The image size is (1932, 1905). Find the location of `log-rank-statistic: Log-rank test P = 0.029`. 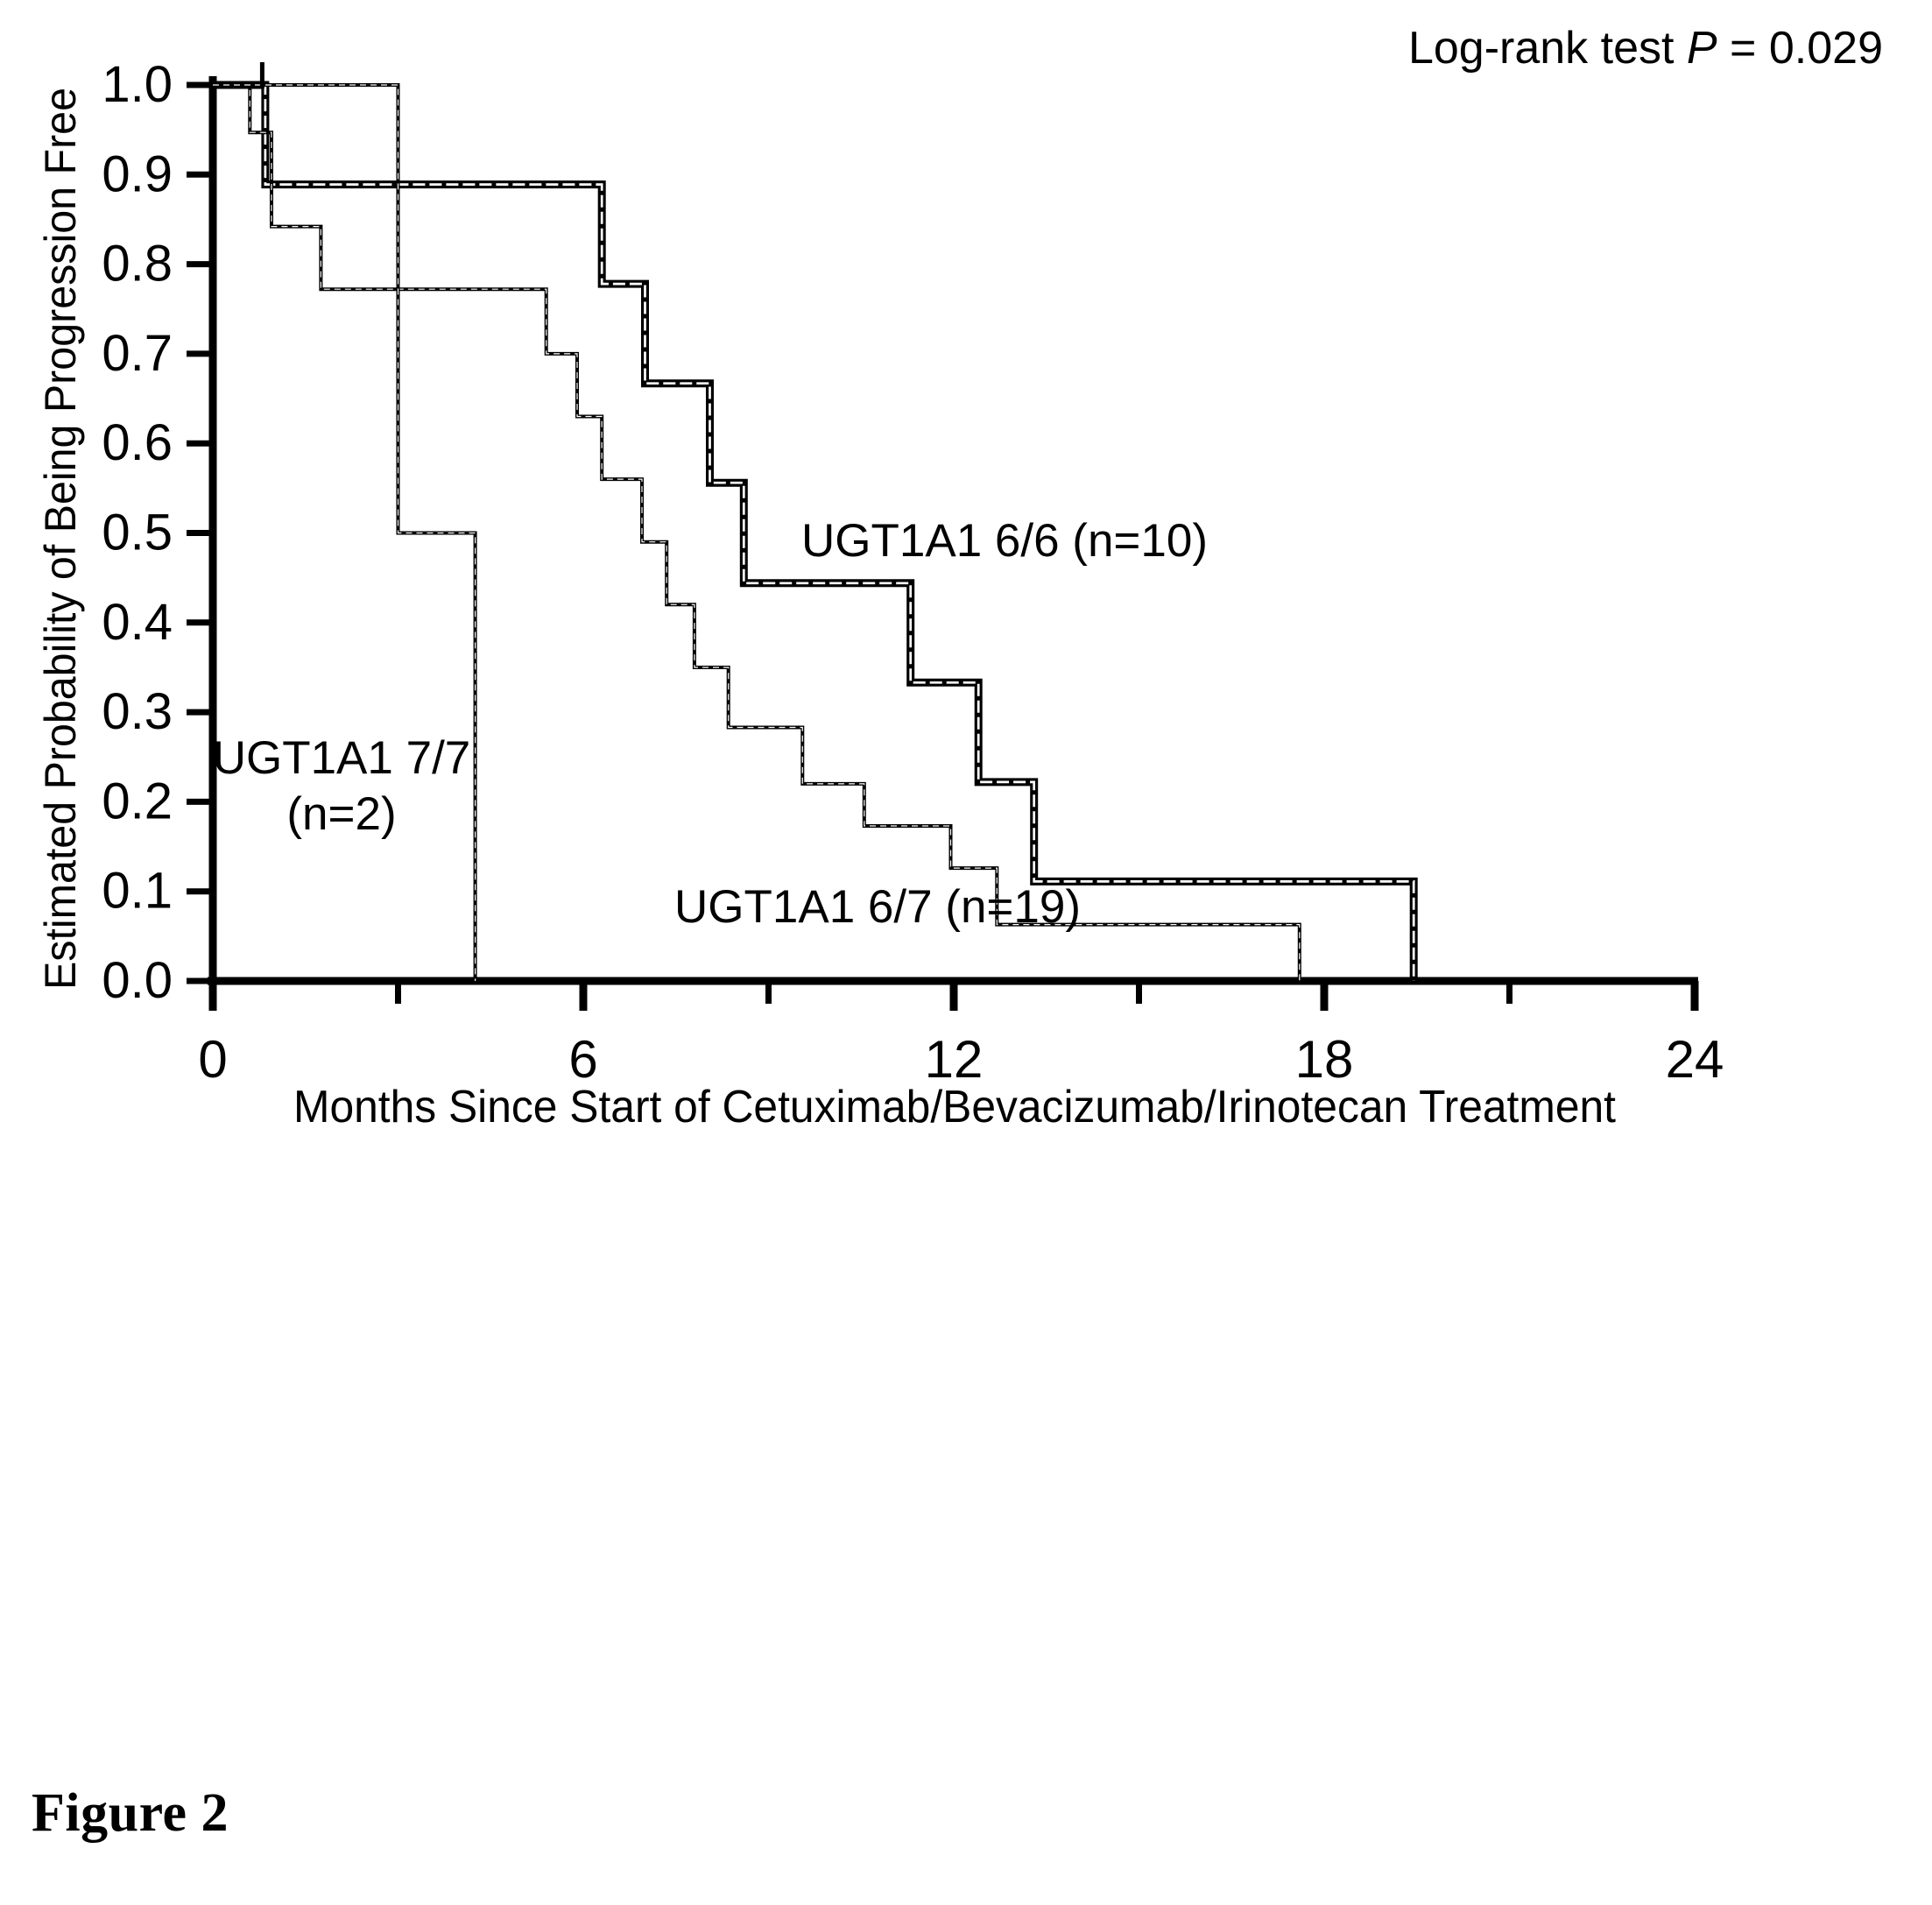

log-rank-statistic: Log-rank test P = 0.029 is located at coordinates (1645, 48).